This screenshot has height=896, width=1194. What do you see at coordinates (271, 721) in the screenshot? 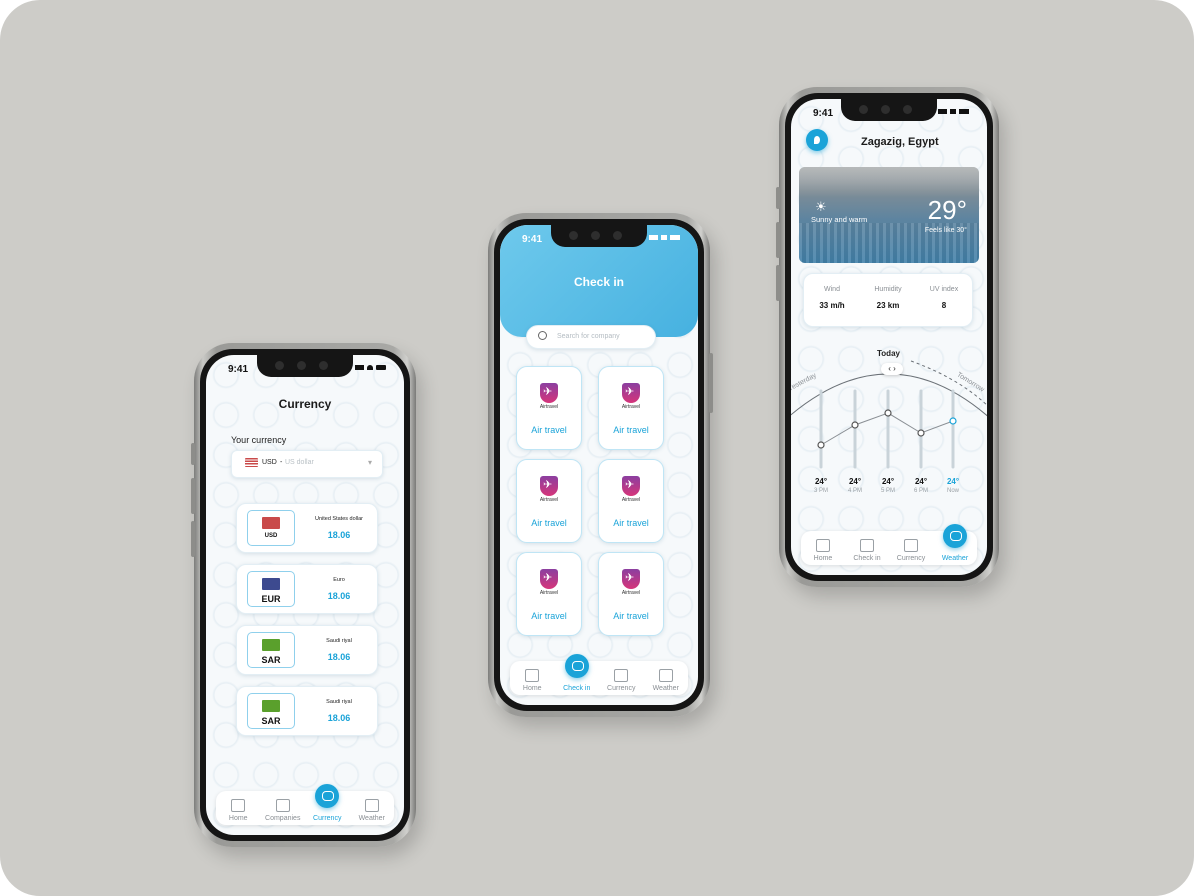
I see `currency-code: SAR` at bounding box center [271, 721].